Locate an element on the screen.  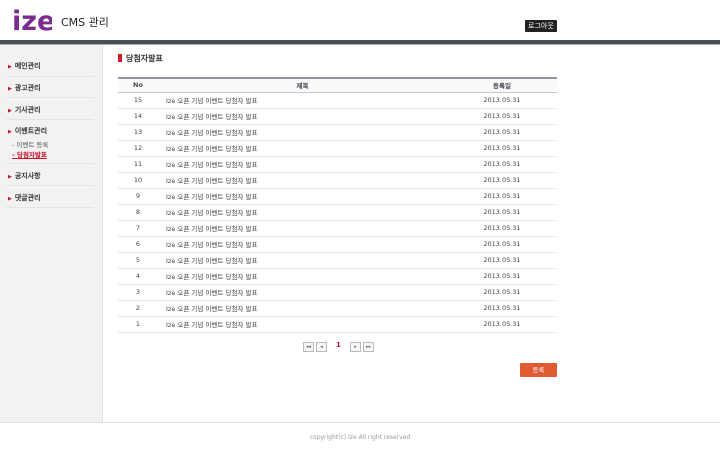
column-header-date: 등록일 is located at coordinates (502, 85).